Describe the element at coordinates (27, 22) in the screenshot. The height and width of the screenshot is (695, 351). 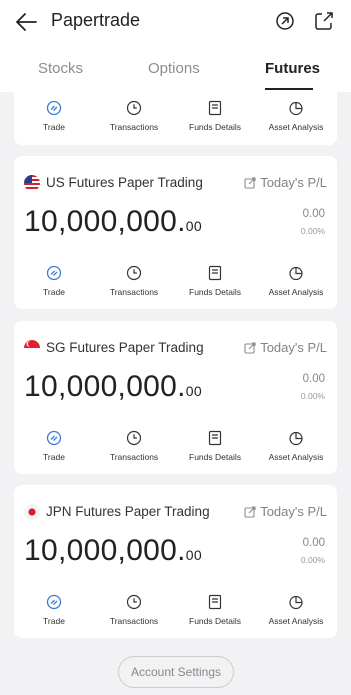
I see `arrow-left-icon` at that location.